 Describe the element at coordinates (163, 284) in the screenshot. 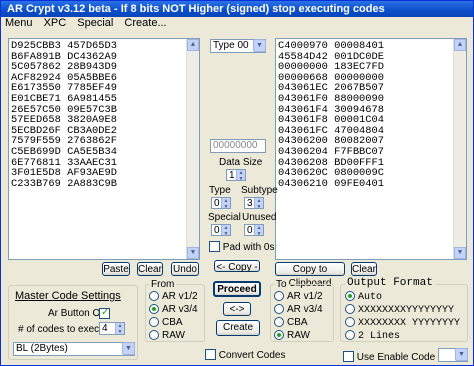

I see `from-title: From` at that location.